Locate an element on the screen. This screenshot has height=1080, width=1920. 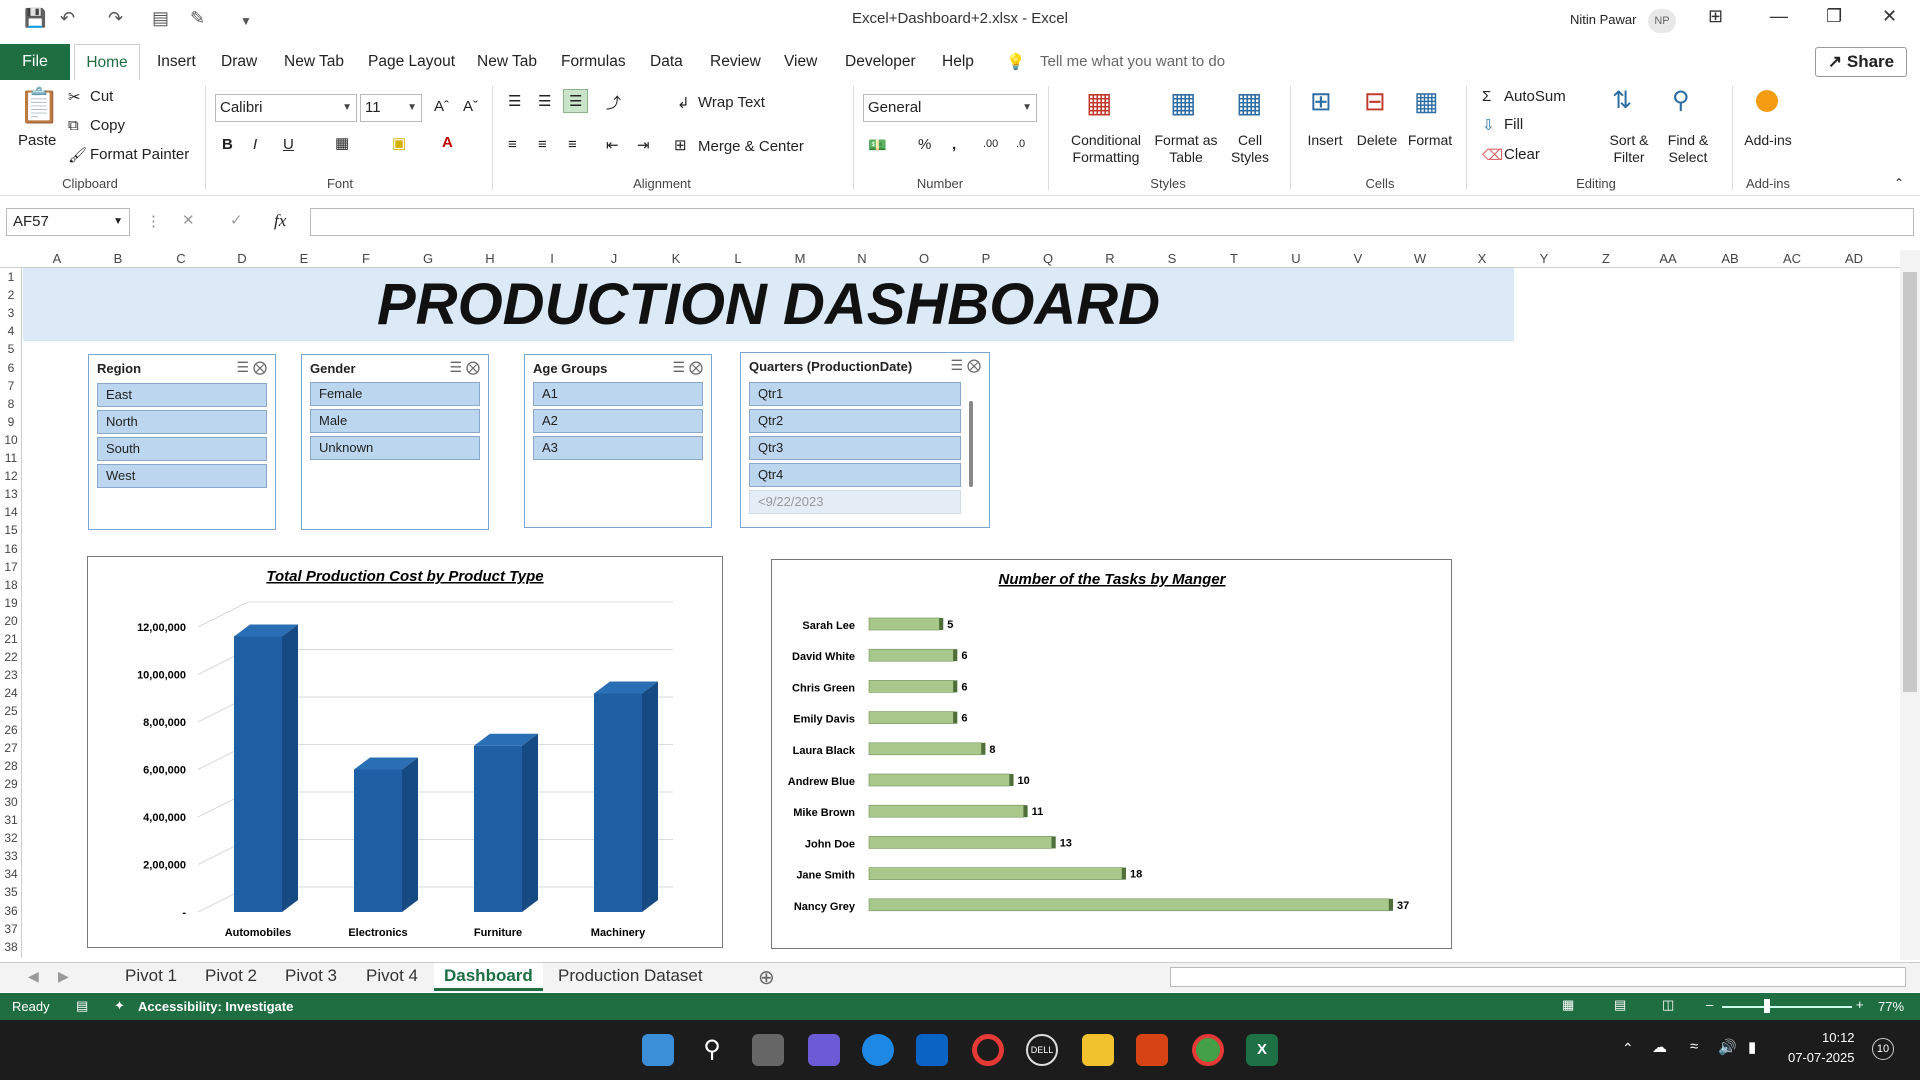
column-header: O is located at coordinates (924, 259).